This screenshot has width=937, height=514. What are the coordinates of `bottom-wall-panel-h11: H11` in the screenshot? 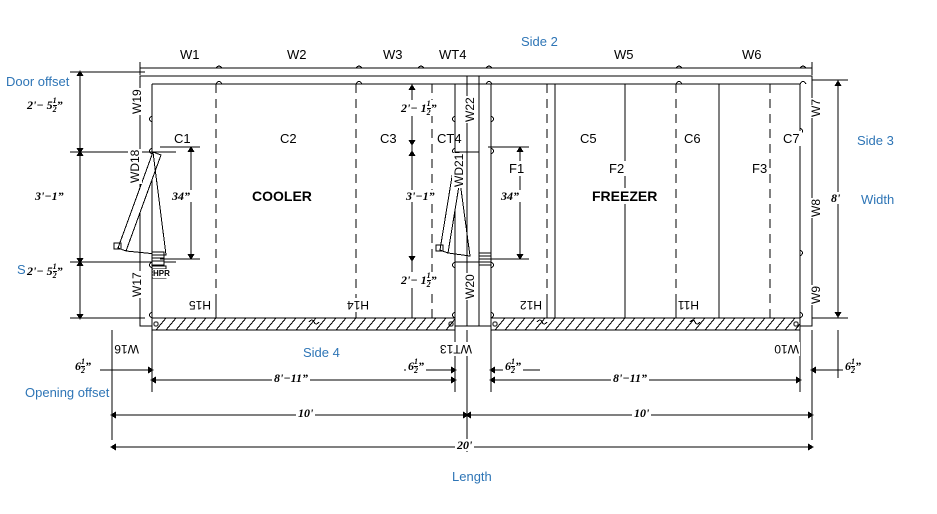 It's located at (688, 305).